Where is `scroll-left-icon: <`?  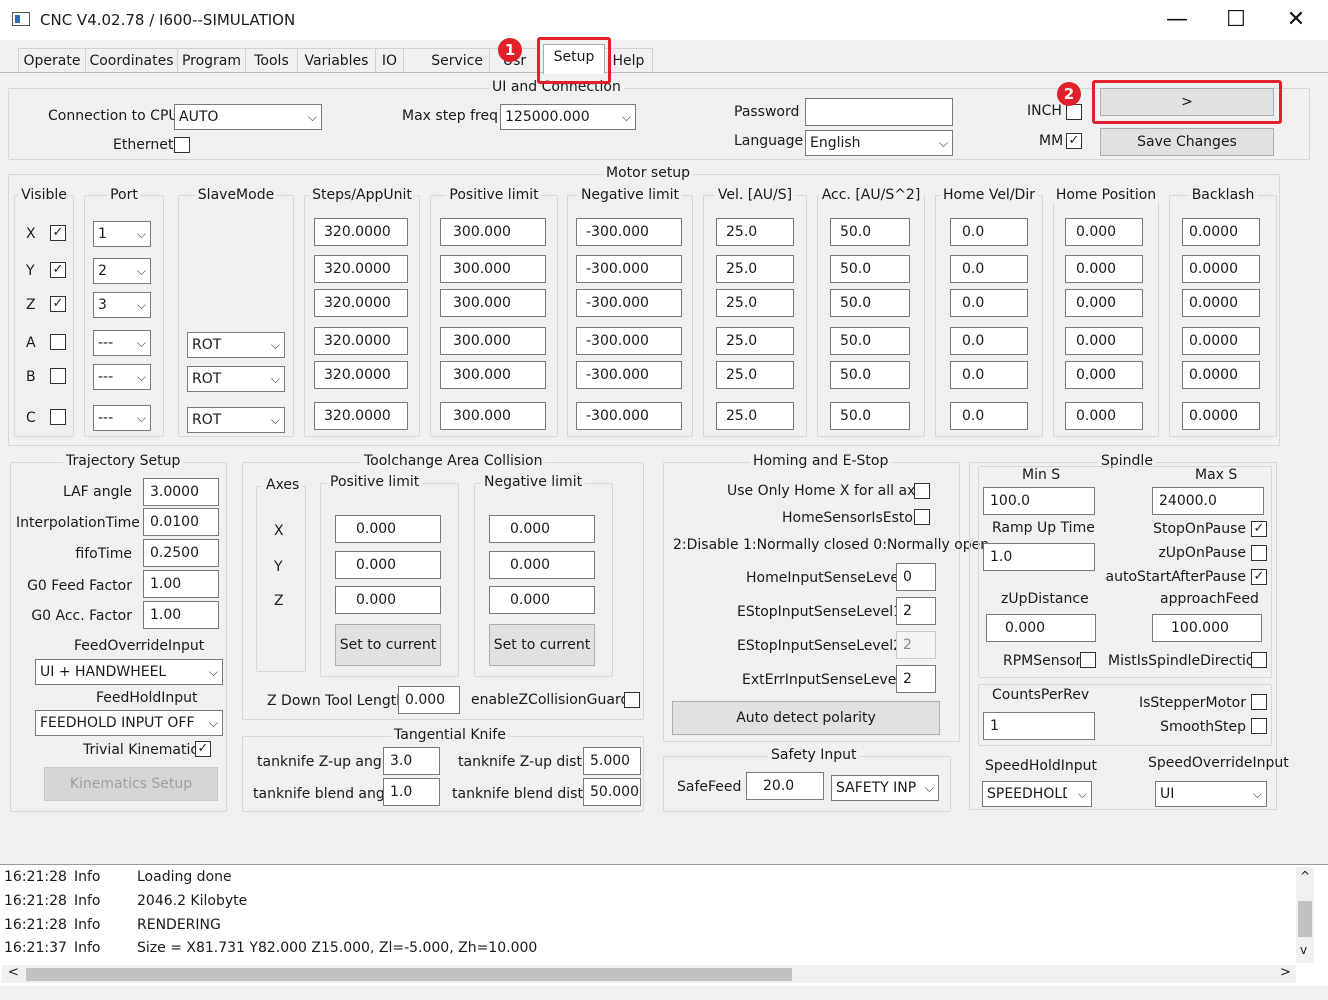
scroll-left-icon: < is located at coordinates (13, 972).